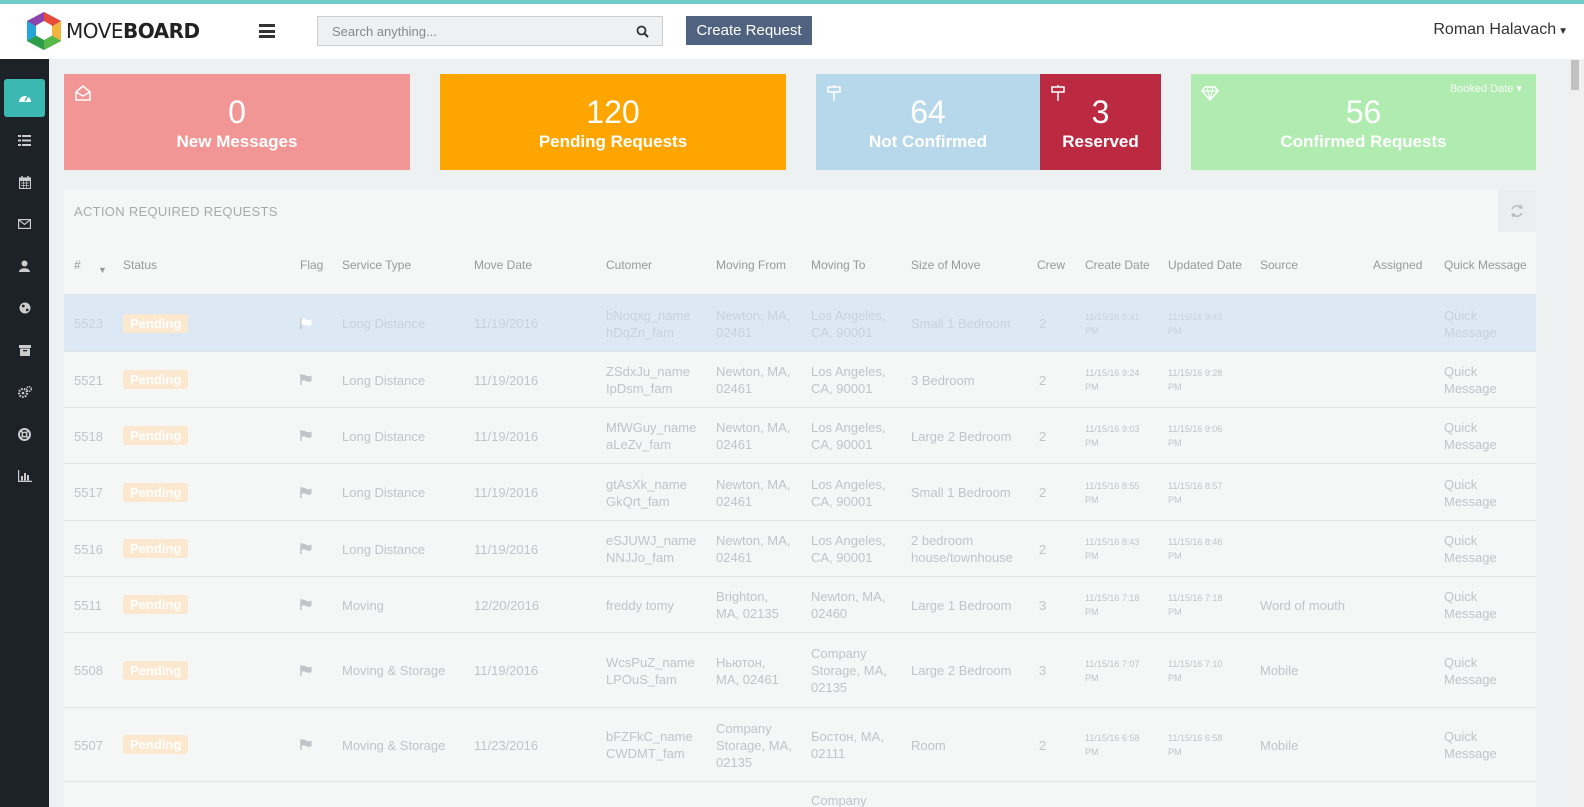 This screenshot has height=807, width=1584. I want to click on move-date-line: 11/23/2016, so click(506, 745).